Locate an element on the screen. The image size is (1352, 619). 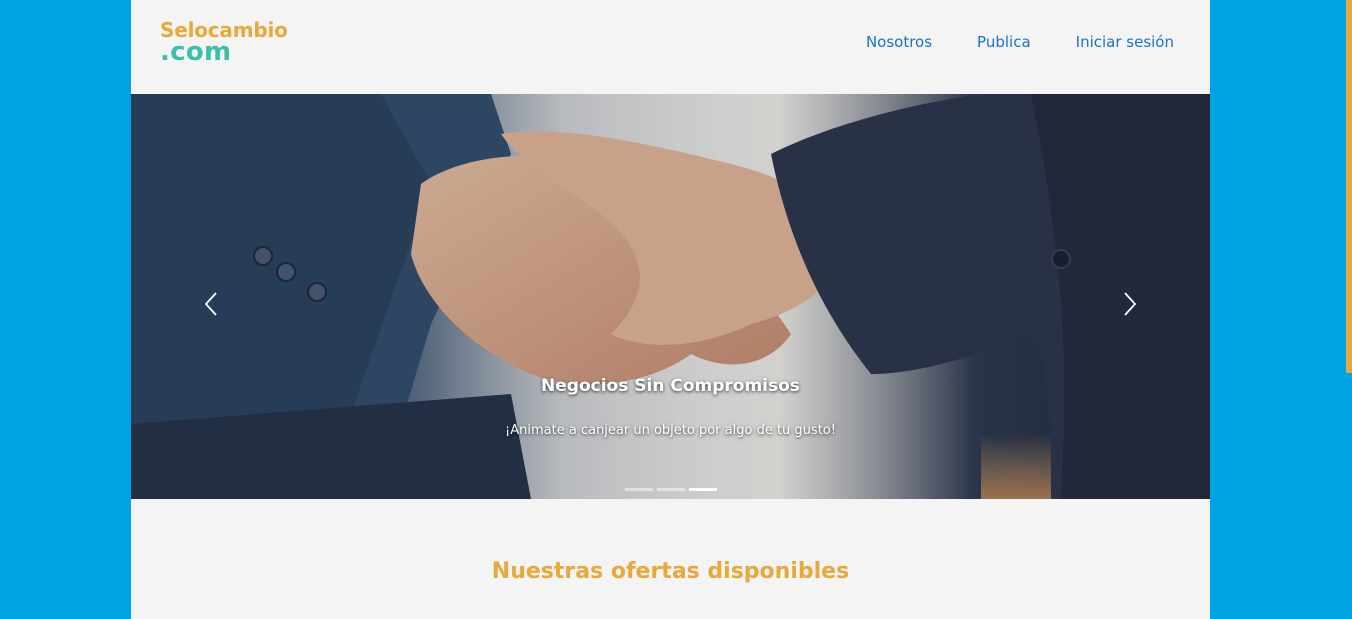
site-logo: Selocambio .com is located at coordinates (224, 42).